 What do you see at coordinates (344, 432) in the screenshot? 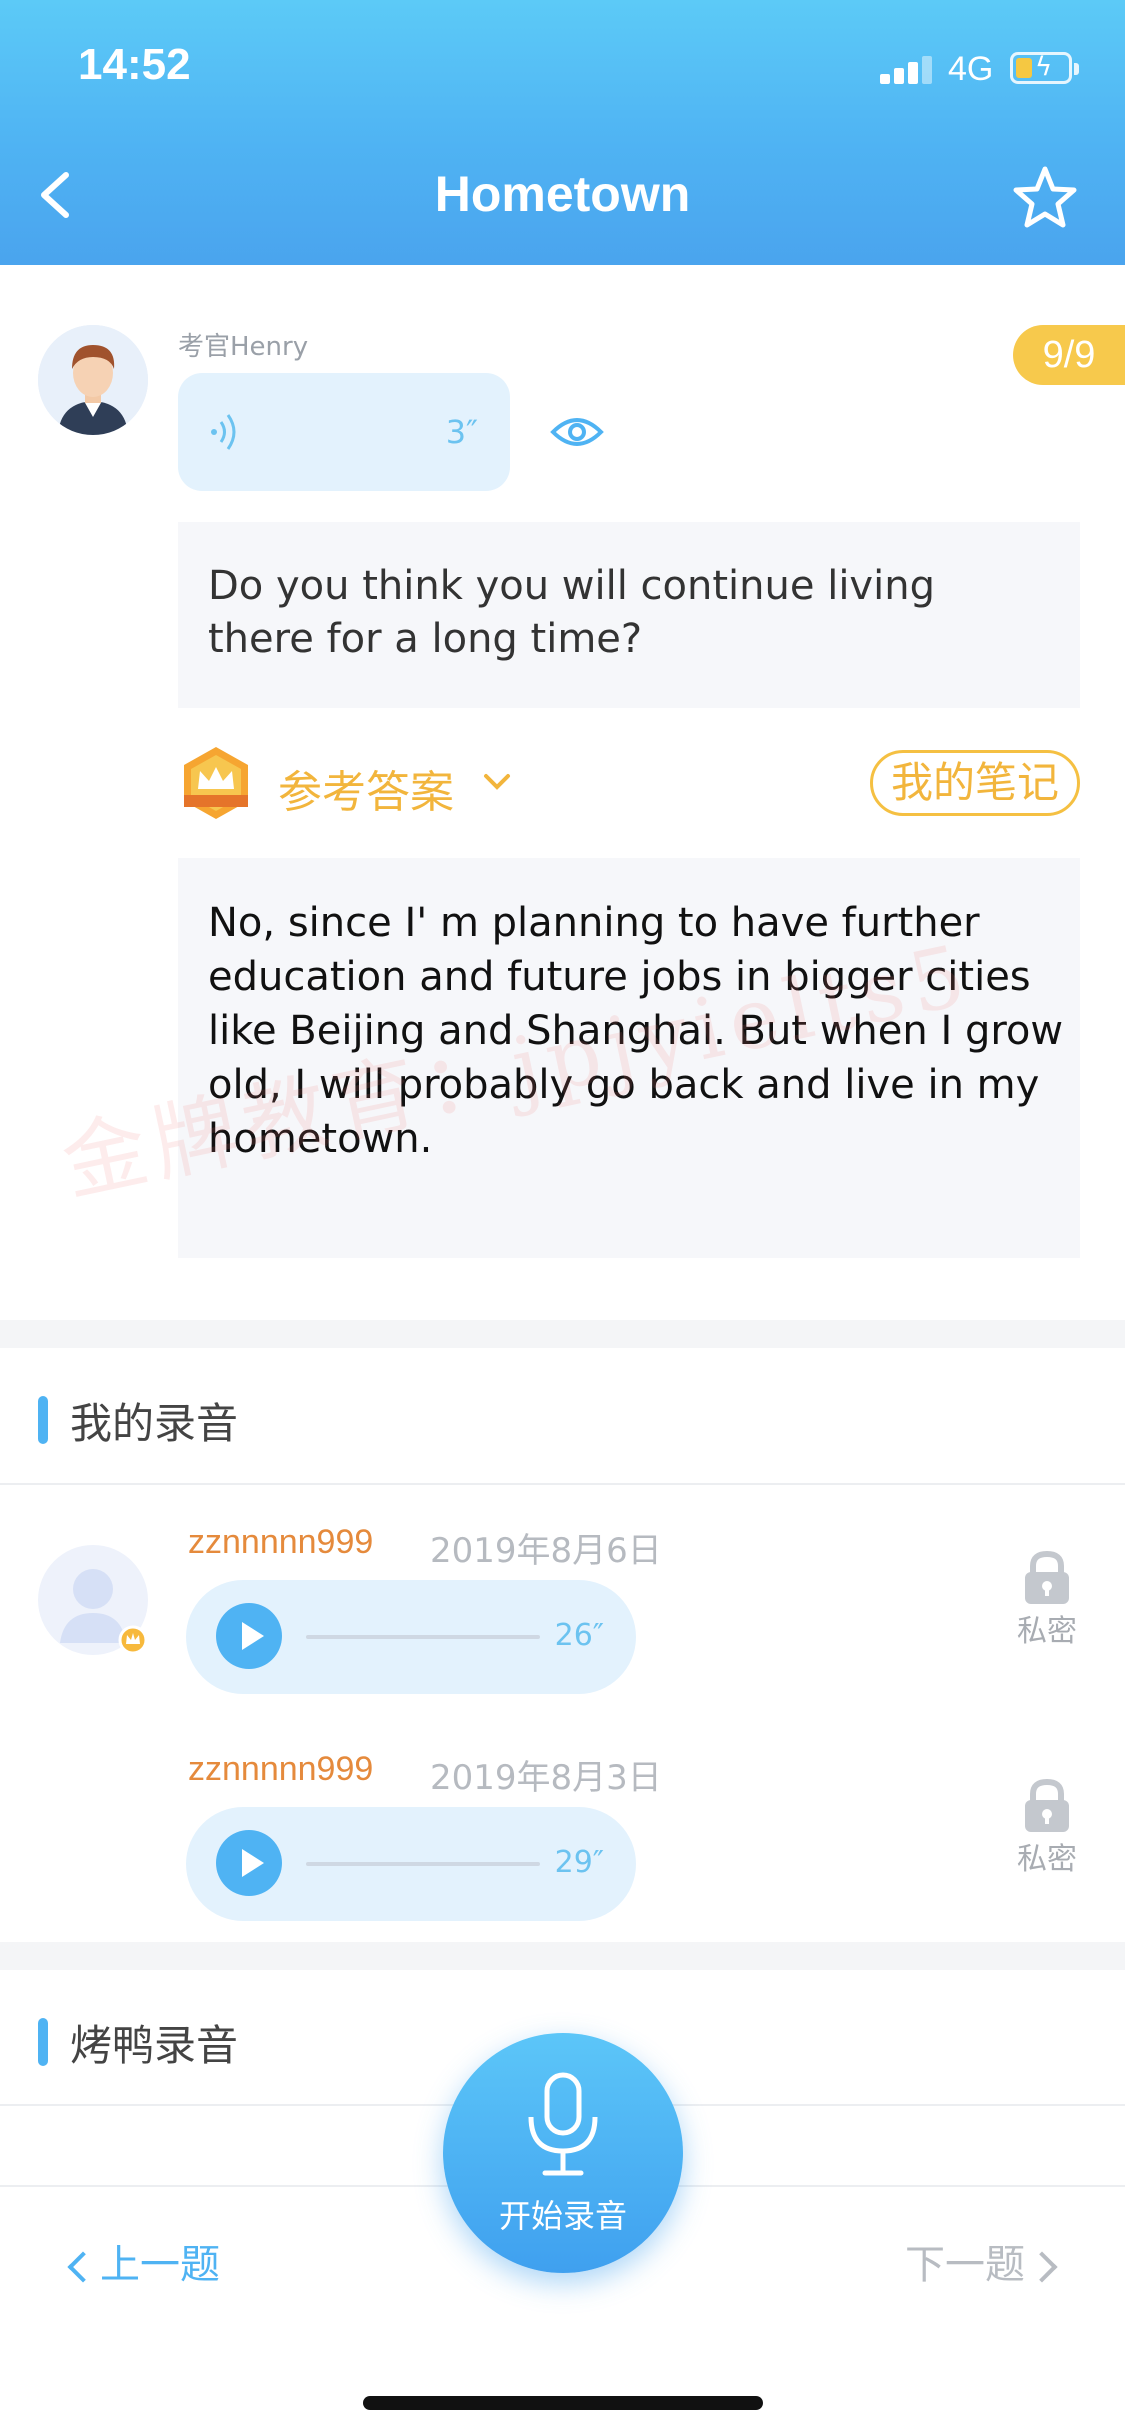
I see `examiner-audio-bubble: 3″` at bounding box center [344, 432].